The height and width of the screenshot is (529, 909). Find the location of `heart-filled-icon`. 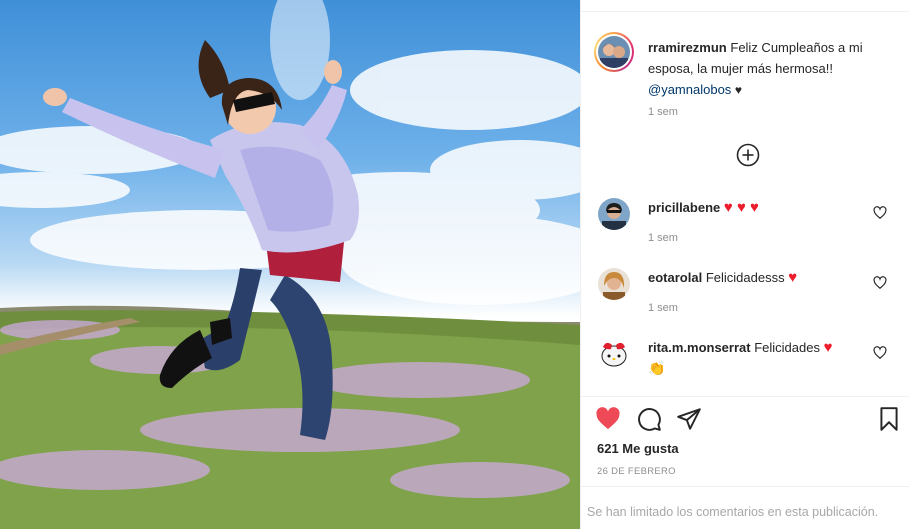

heart-filled-icon is located at coordinates (608, 419).